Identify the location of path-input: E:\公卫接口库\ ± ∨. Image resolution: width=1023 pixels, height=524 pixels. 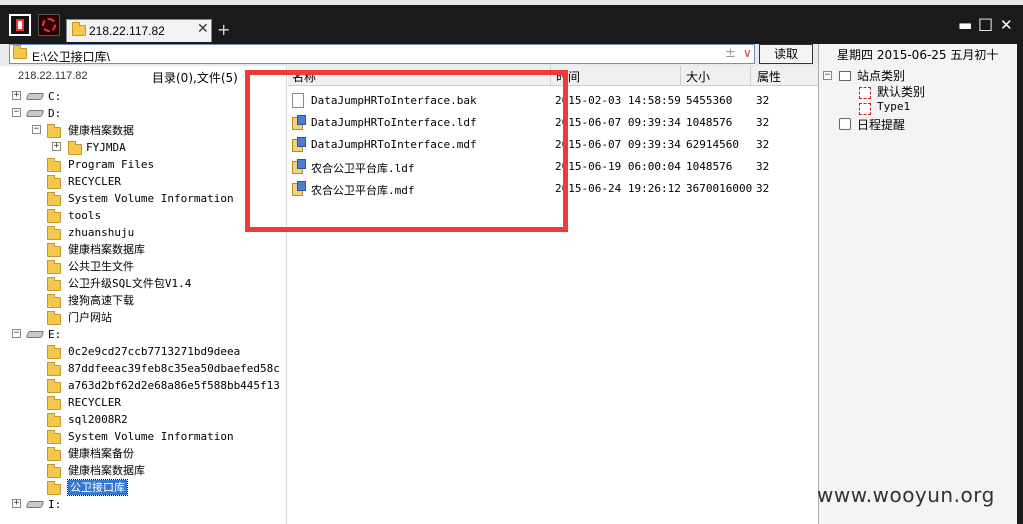
(382, 54).